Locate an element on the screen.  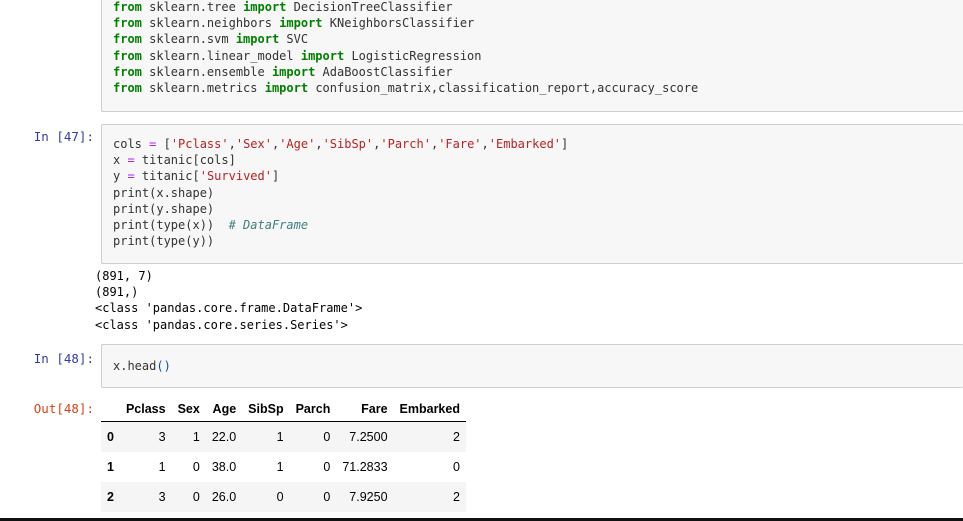
column-header: Pclass is located at coordinates (145, 409).